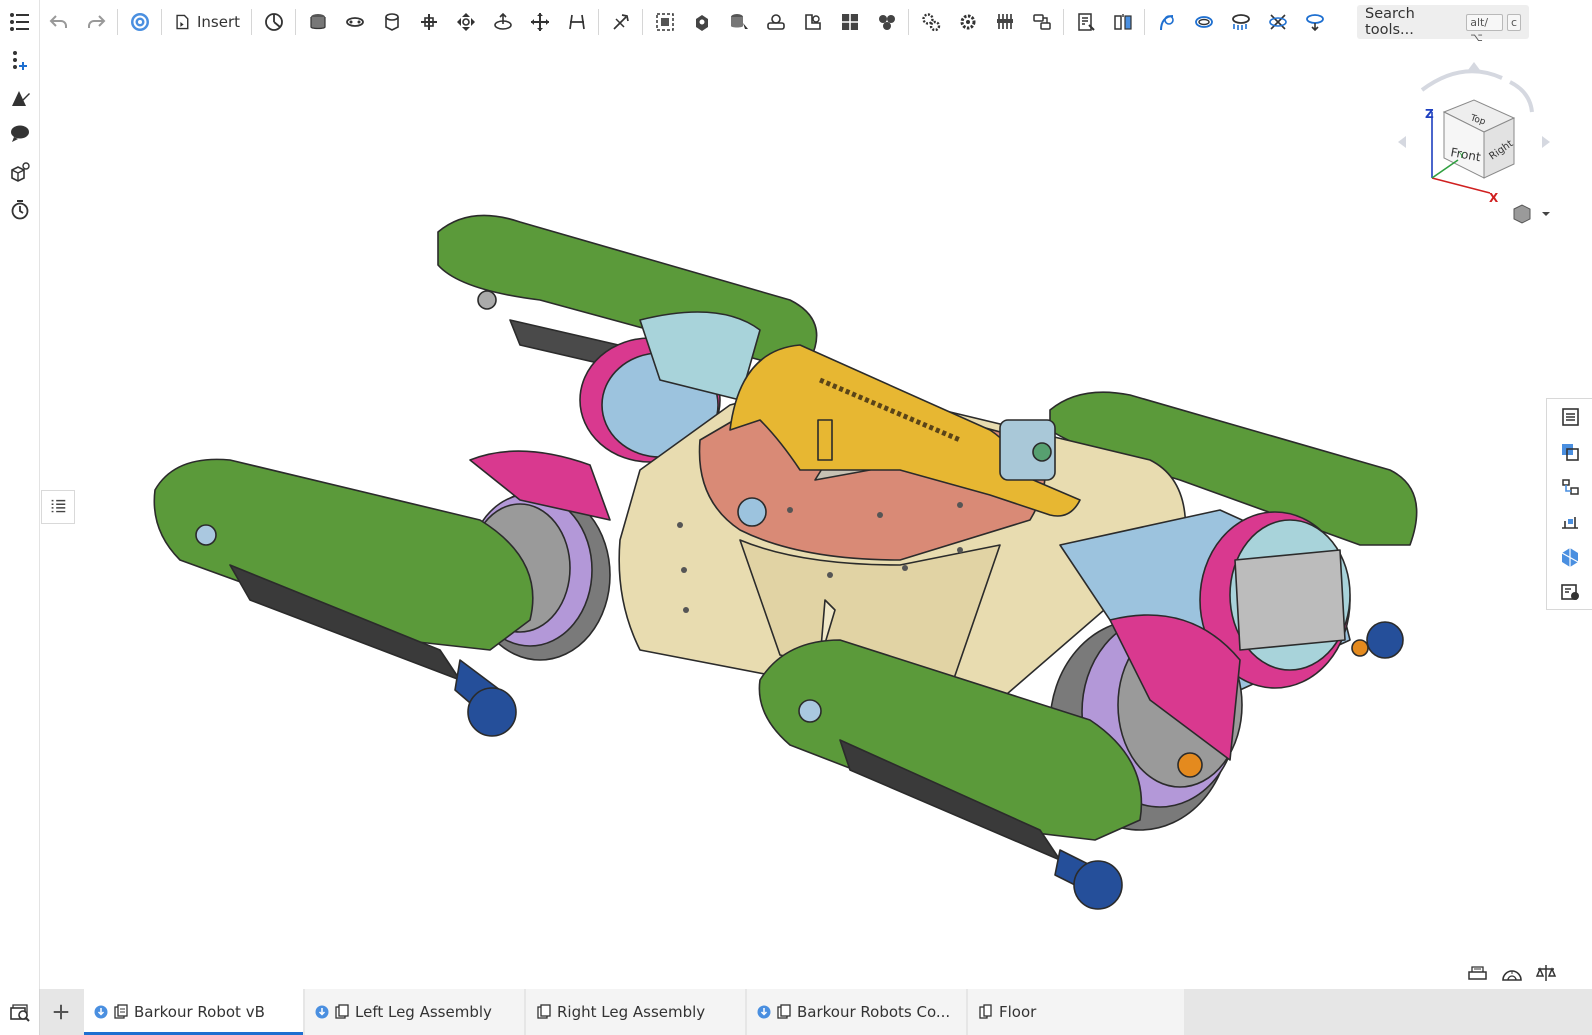  What do you see at coordinates (20, 495) in the screenshot?
I see `left-rail` at bounding box center [20, 495].